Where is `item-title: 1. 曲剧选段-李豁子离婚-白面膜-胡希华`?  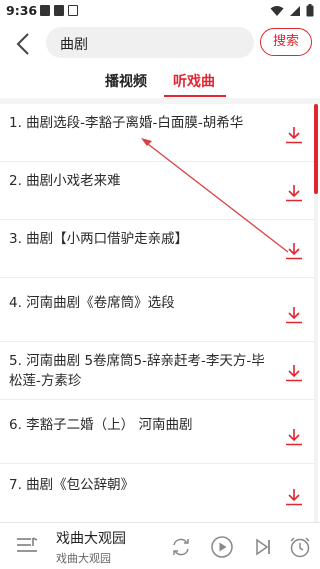
item-title: 1. 曲剧选段-李豁子离婚-白面膜-胡希华 is located at coordinates (126, 123).